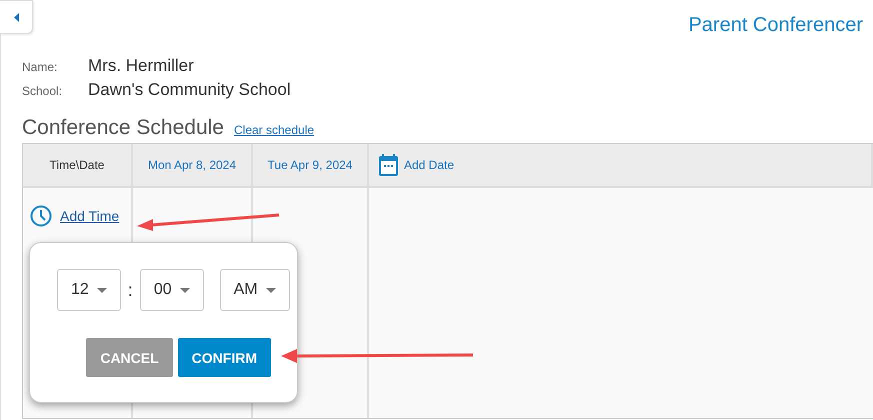 This screenshot has height=420, width=873. I want to click on date-column-header: Mon Apr 8, 2024, so click(192, 165).